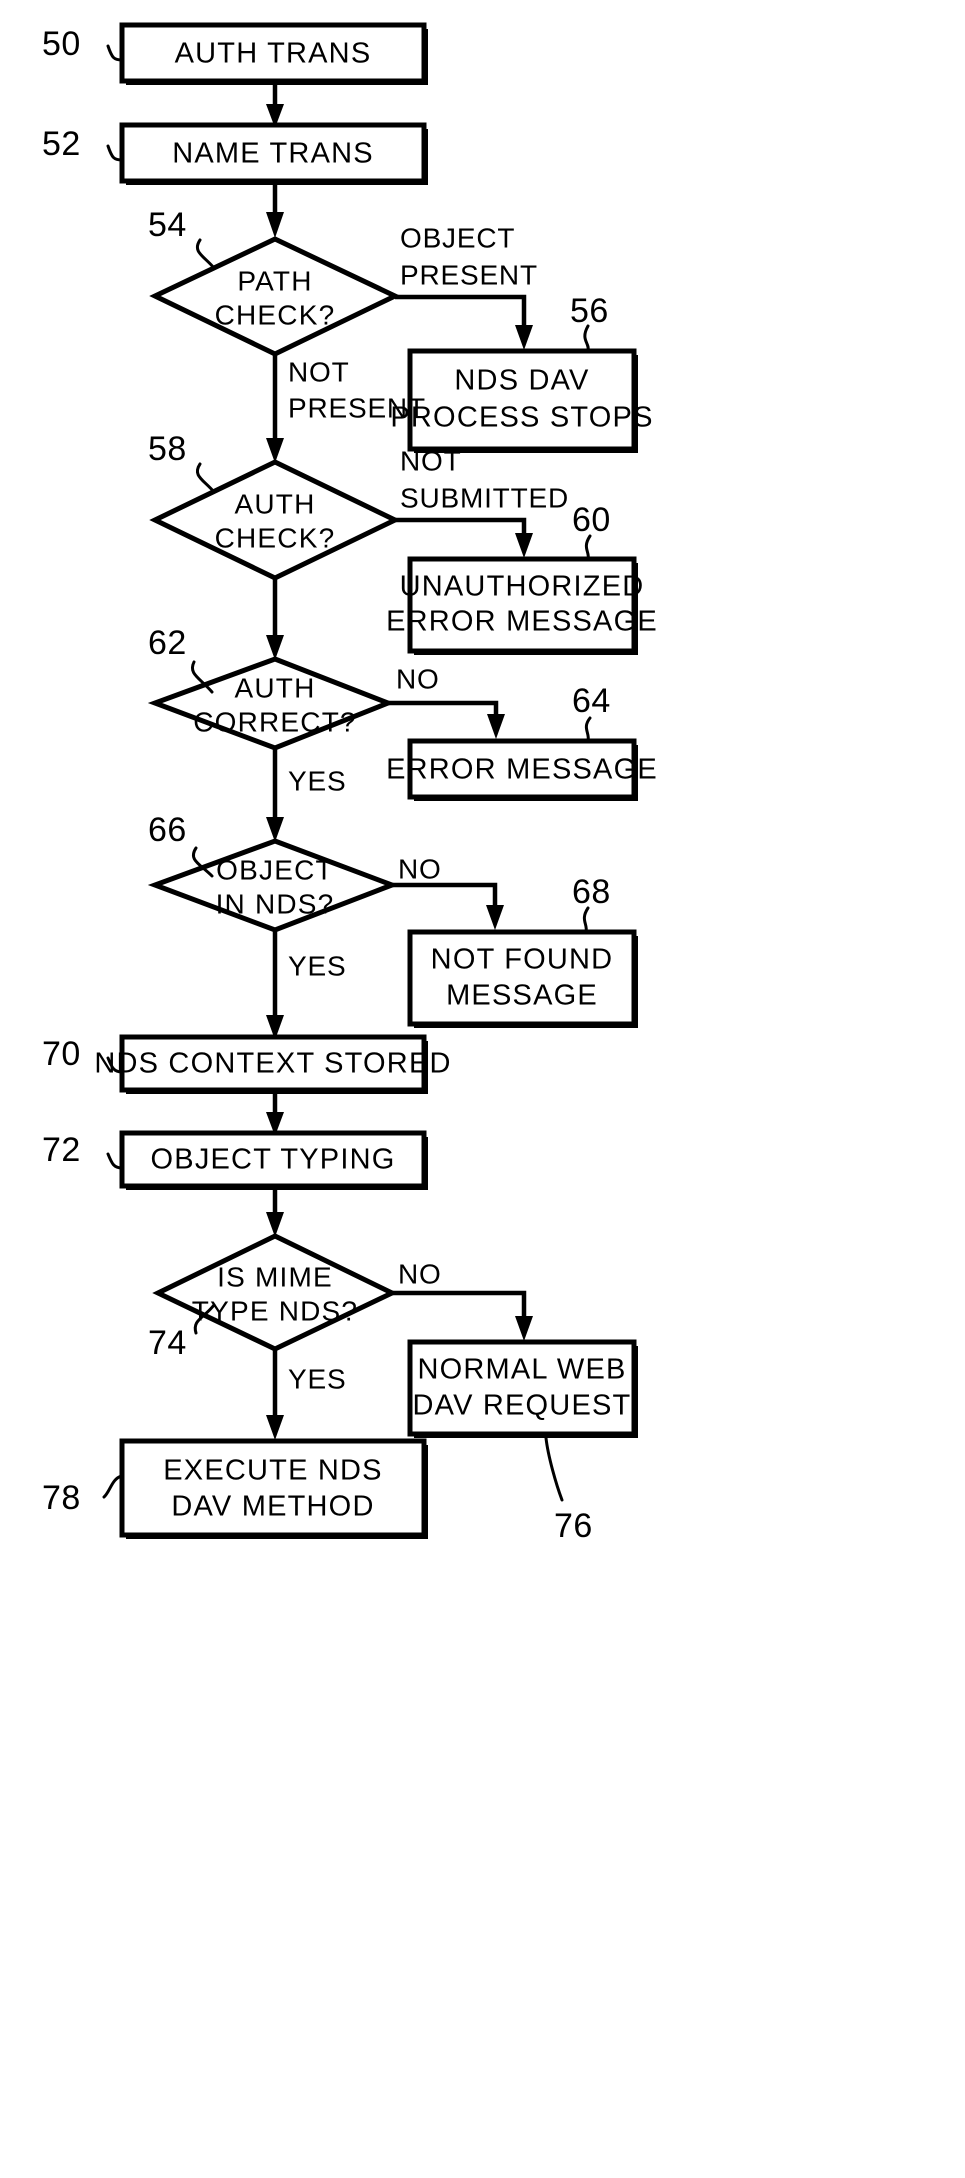 This screenshot has height=2178, width=965. What do you see at coordinates (591, 520) in the screenshot?
I see `ref-number-60: 60` at bounding box center [591, 520].